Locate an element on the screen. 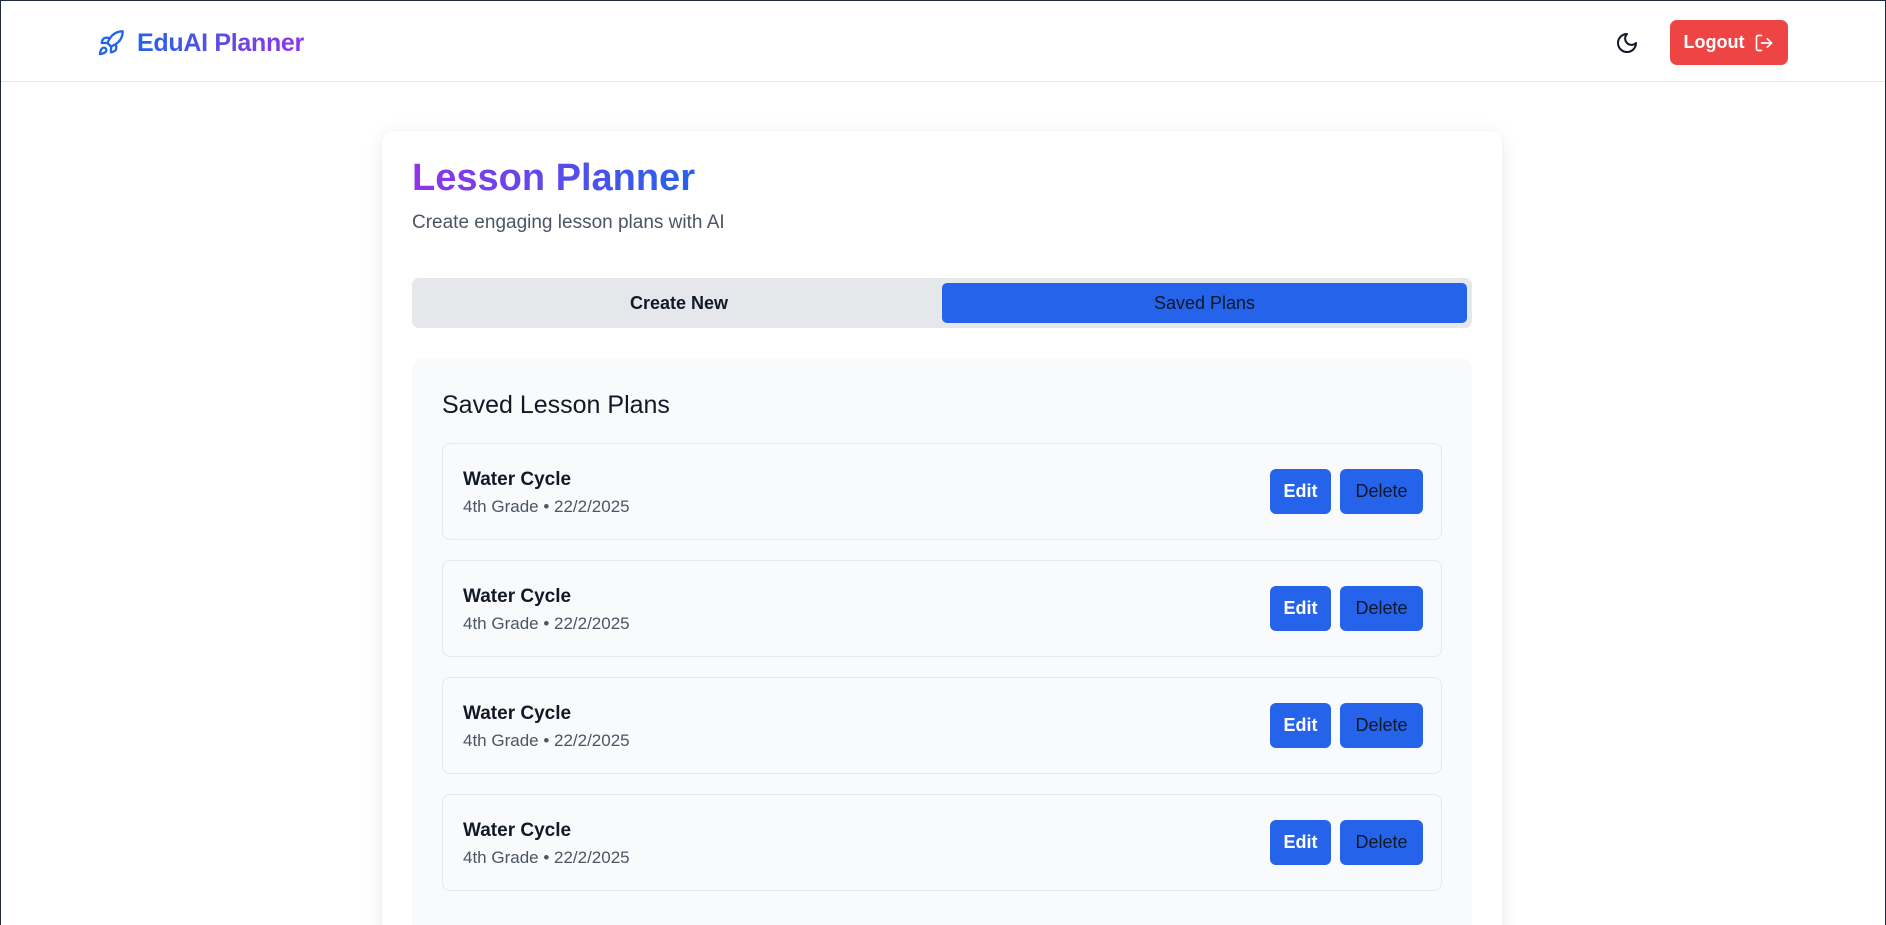 This screenshot has width=1886, height=925. page-subtitle: Create engaging lesson plans with AI is located at coordinates (568, 222).